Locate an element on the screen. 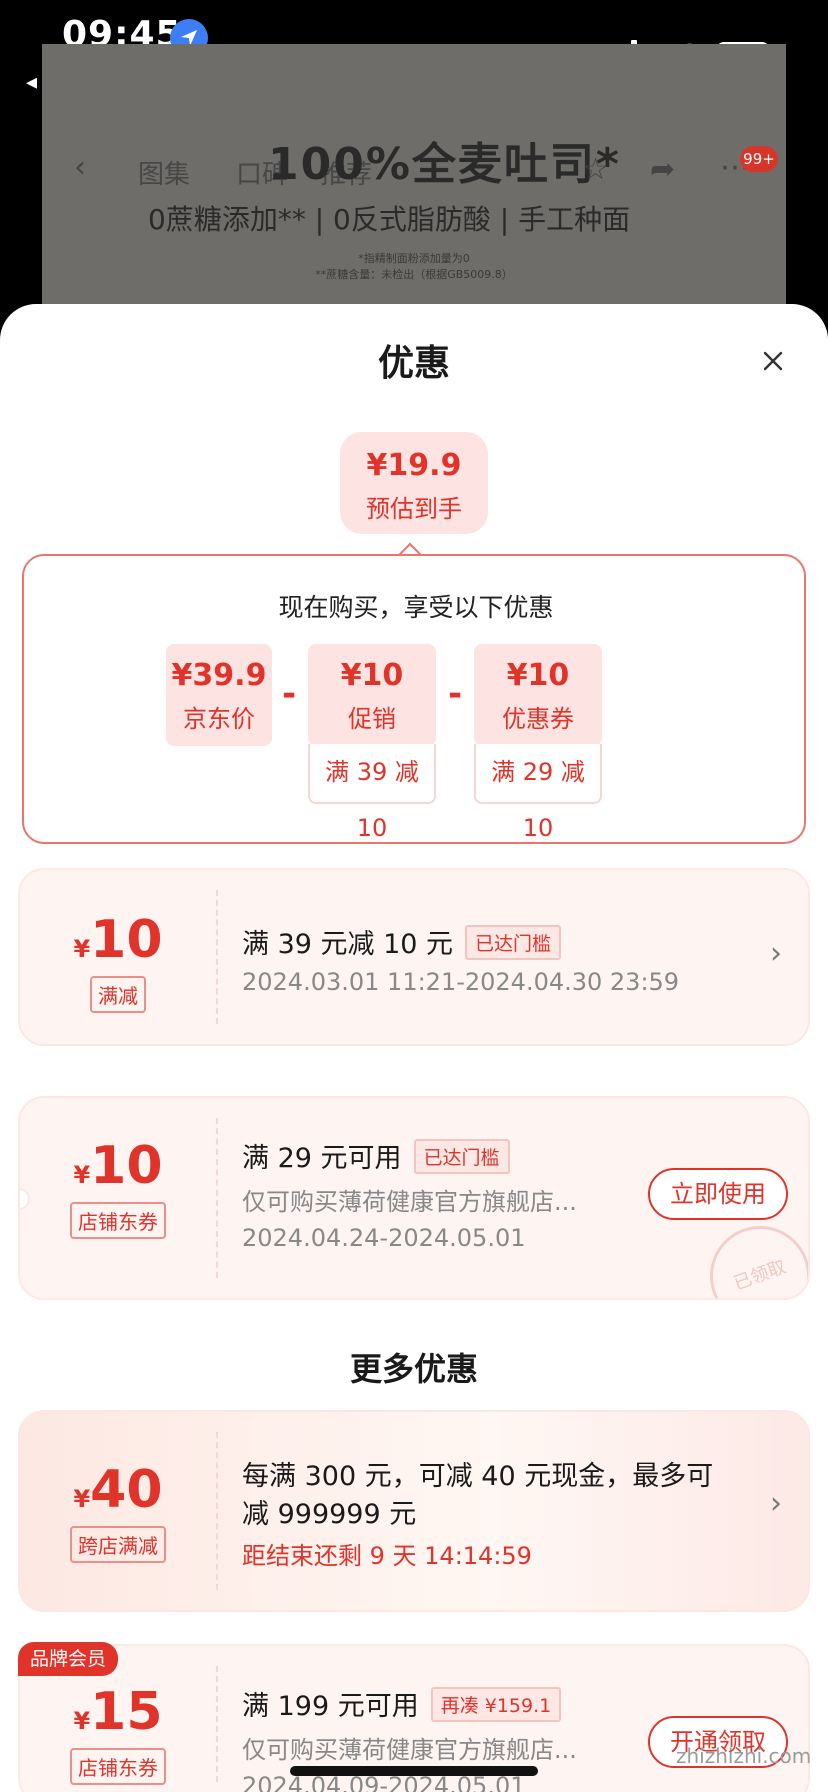 This screenshot has width=828, height=1792. watermark: zhizhizhi.com is located at coordinates (744, 1756).